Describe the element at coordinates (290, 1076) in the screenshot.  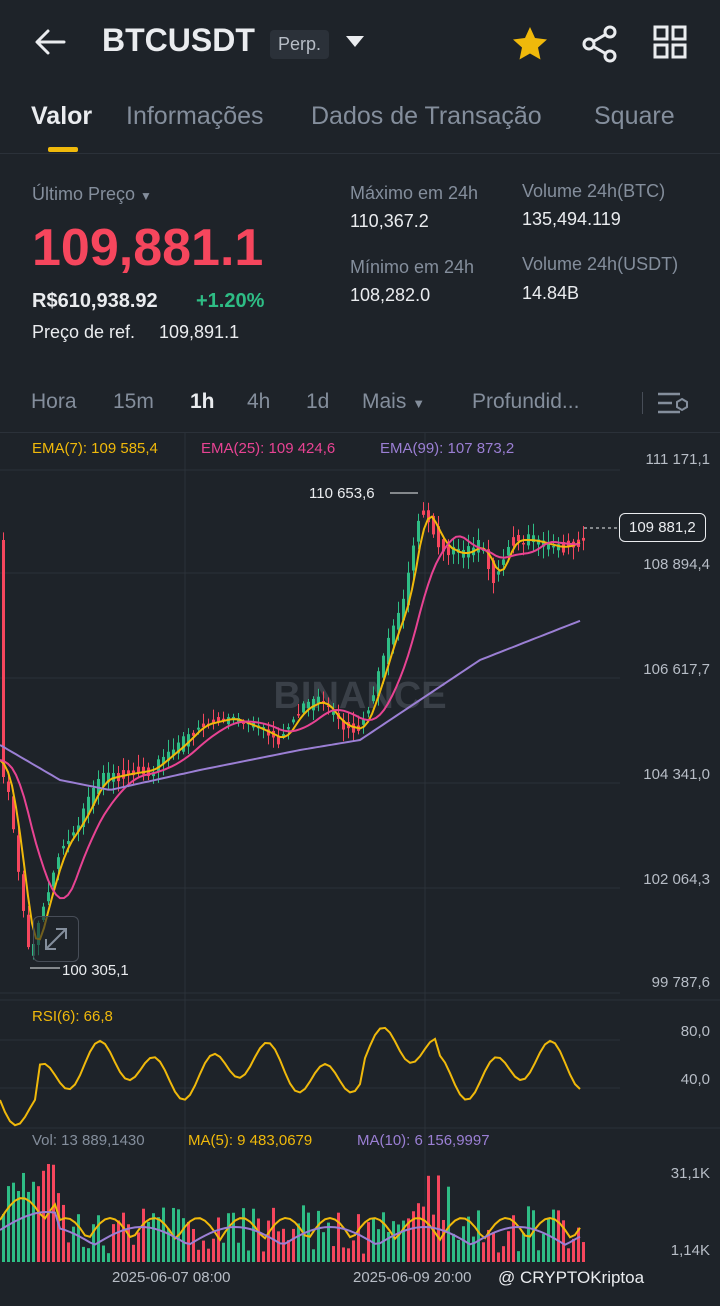
I see `rsi-line` at that location.